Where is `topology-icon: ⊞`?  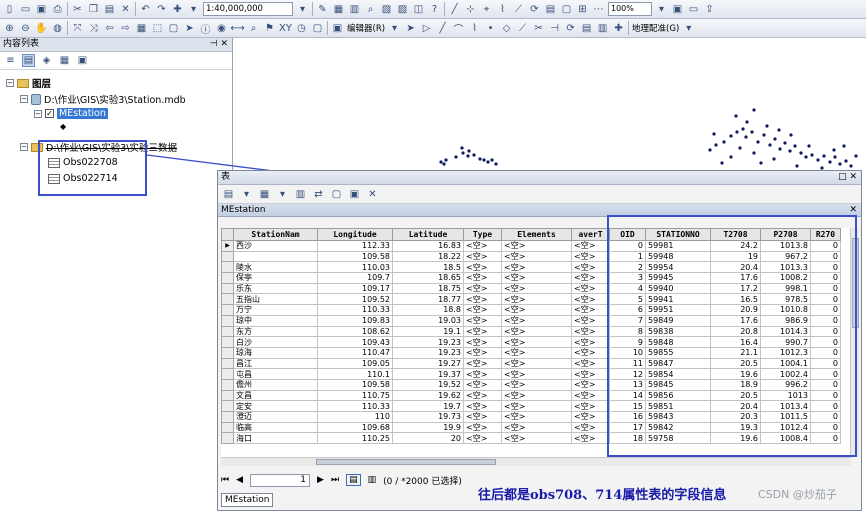 topology-icon: ⊞ is located at coordinates (582, 9).